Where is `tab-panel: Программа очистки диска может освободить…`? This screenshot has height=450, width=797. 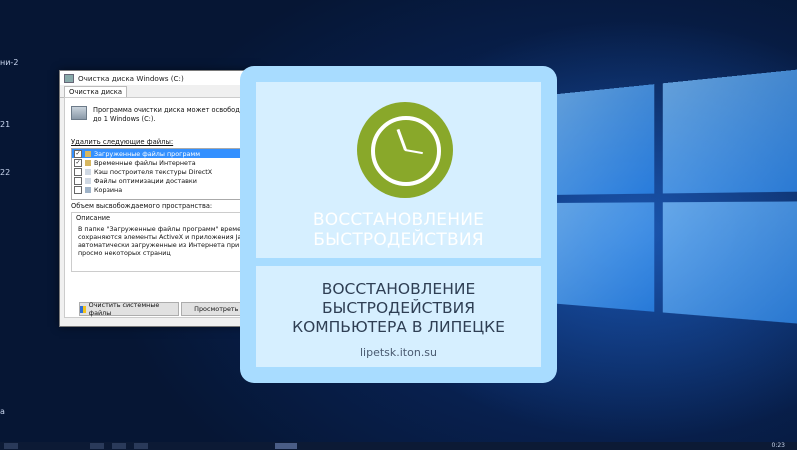 tab-panel: Программа очистки диска может освободить… is located at coordinates (162, 207).